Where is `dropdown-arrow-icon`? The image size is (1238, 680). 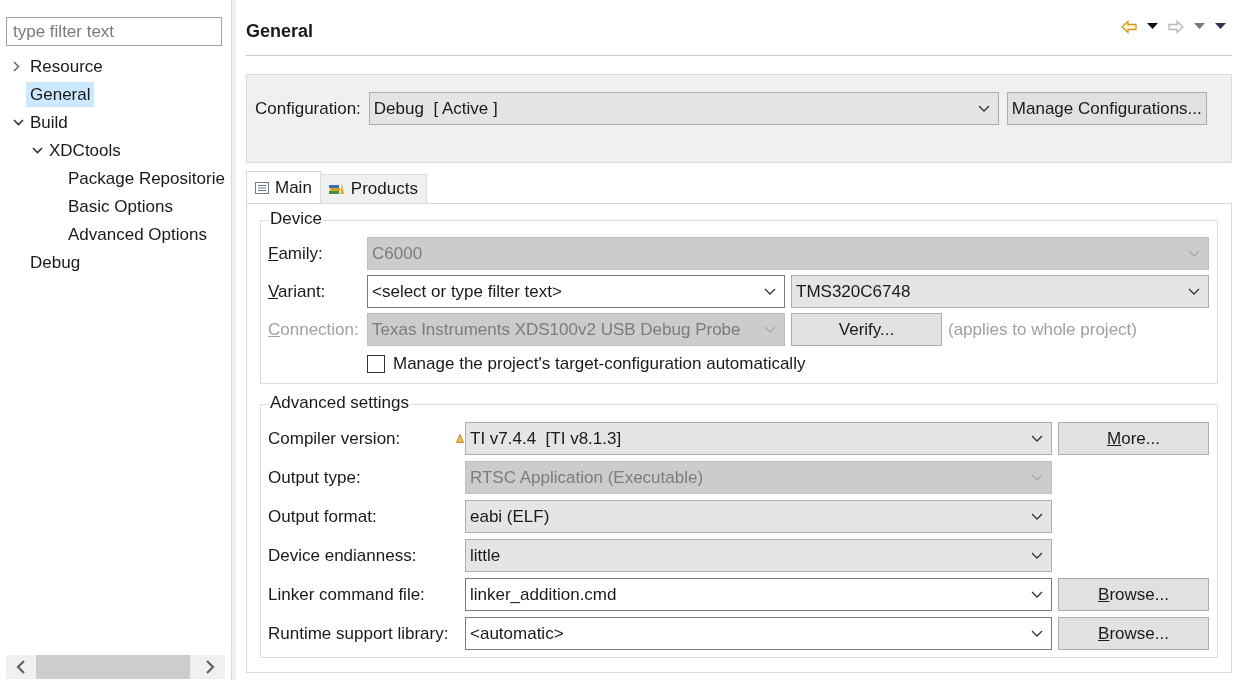
dropdown-arrow-icon is located at coordinates (1152, 26).